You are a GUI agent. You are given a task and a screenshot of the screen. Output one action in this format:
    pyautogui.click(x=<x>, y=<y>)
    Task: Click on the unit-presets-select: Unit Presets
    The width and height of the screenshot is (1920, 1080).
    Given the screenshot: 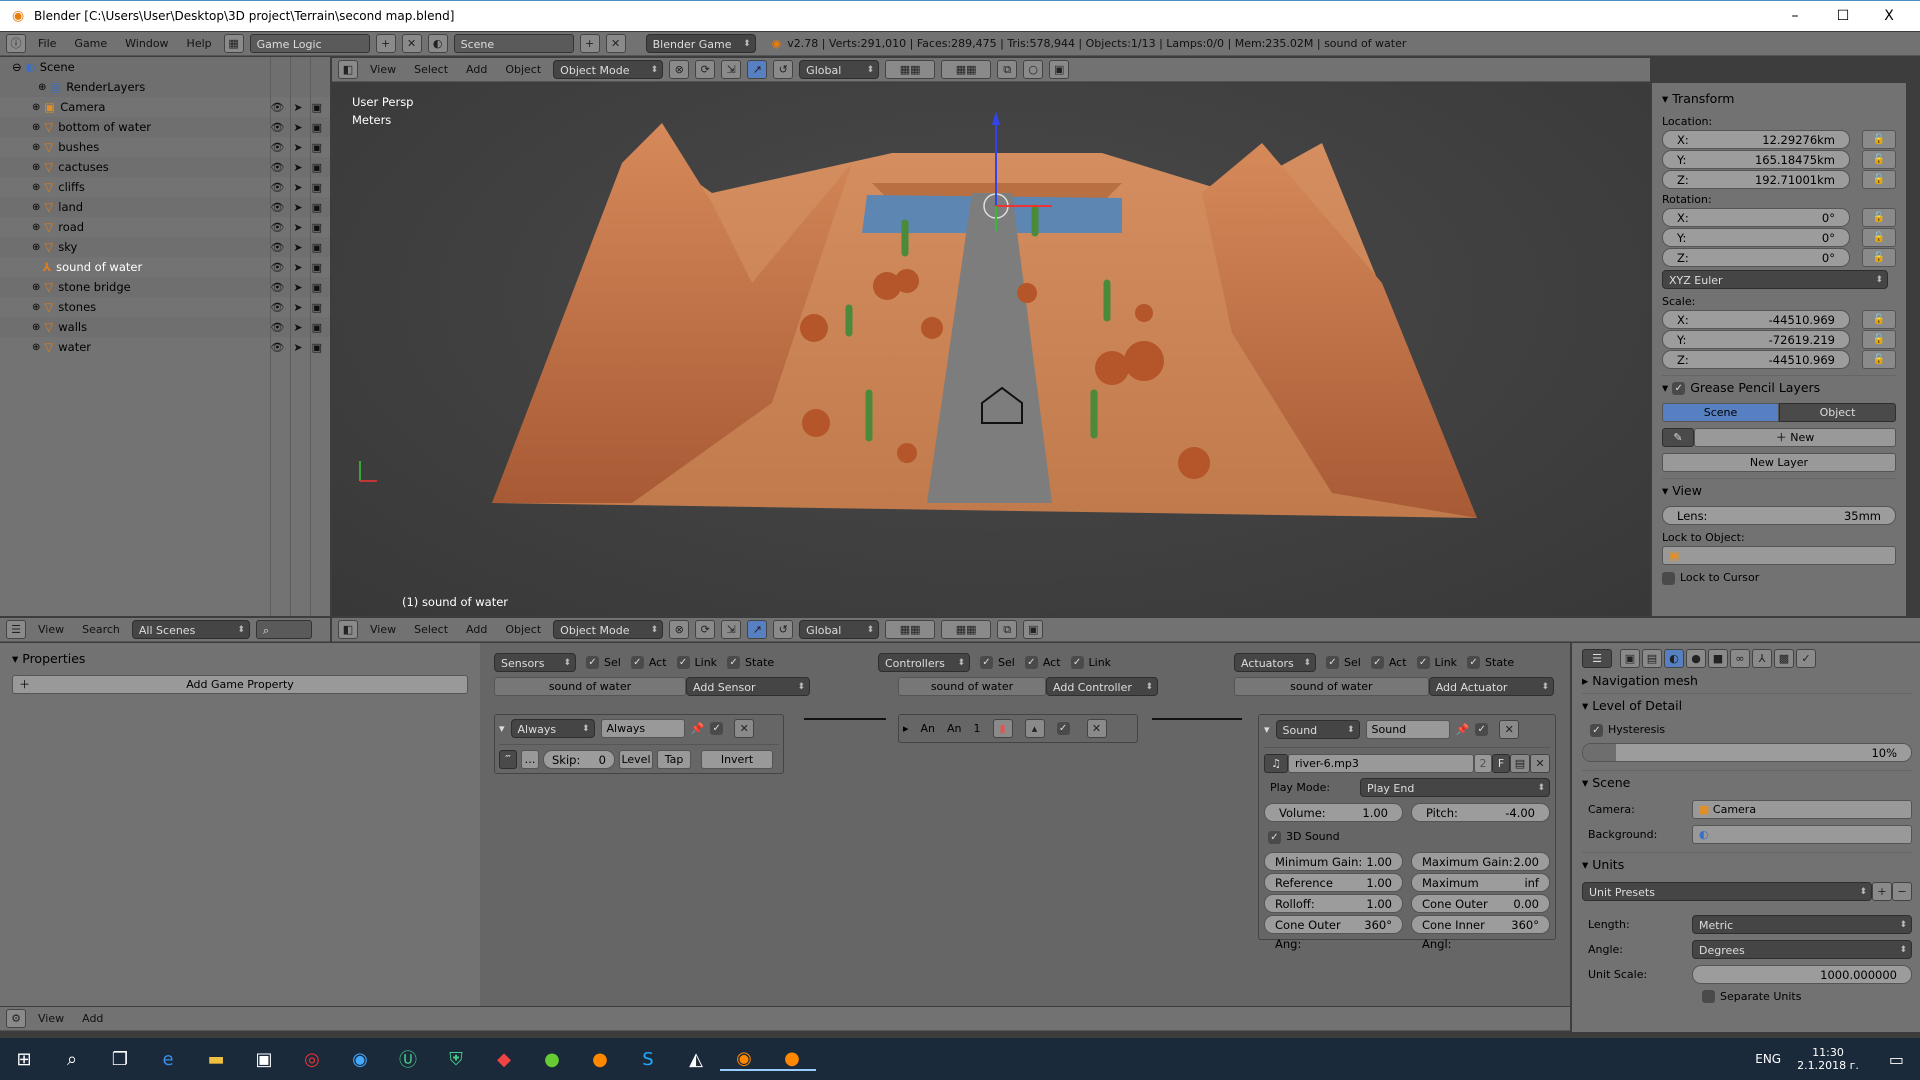 What is the action you would take?
    pyautogui.click(x=1727, y=891)
    